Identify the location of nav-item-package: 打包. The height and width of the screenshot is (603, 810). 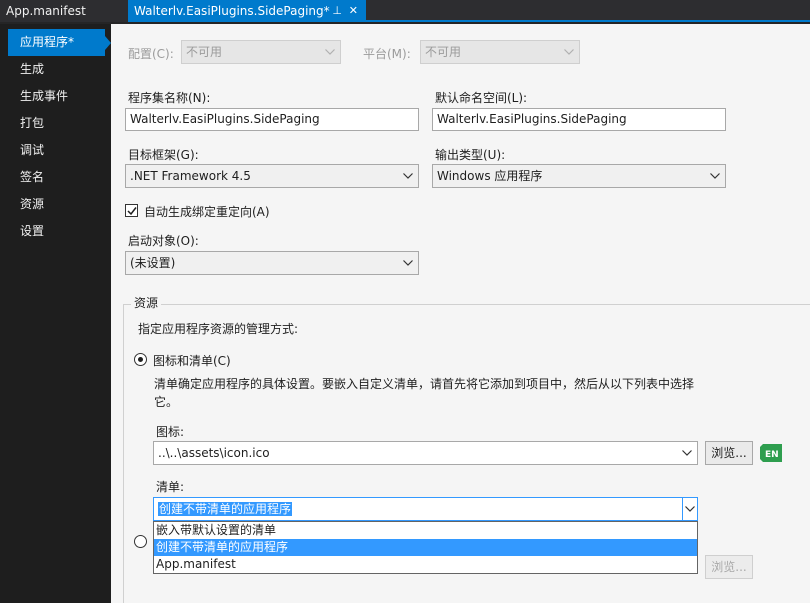
(55, 123).